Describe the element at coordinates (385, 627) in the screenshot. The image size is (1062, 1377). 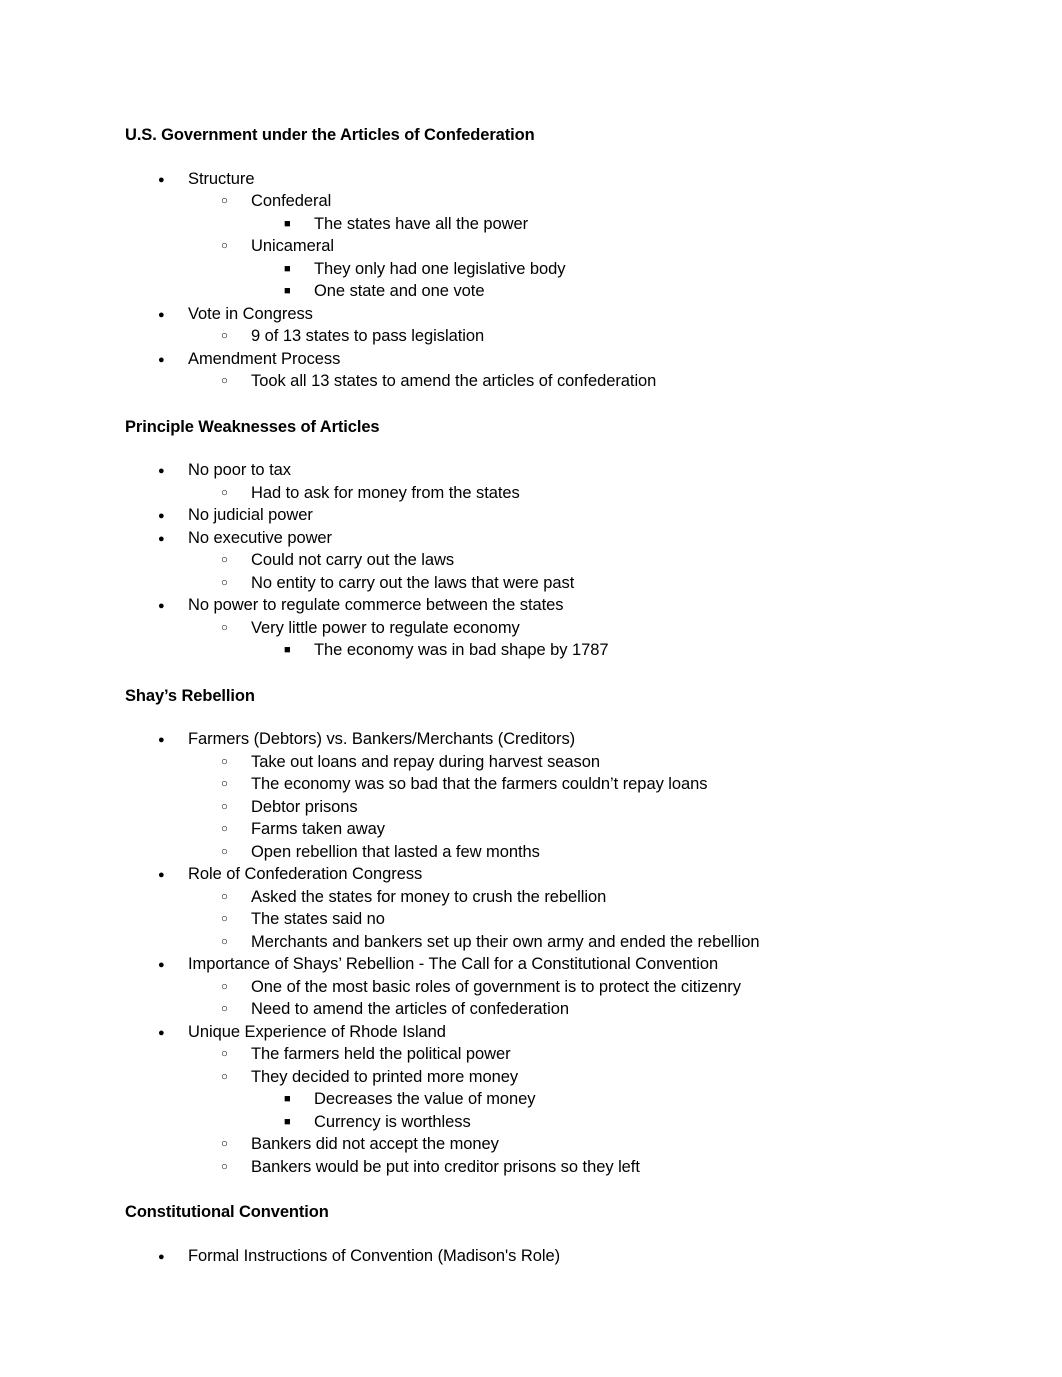
I see `outline-item-label: Very little power to regulate economy` at that location.